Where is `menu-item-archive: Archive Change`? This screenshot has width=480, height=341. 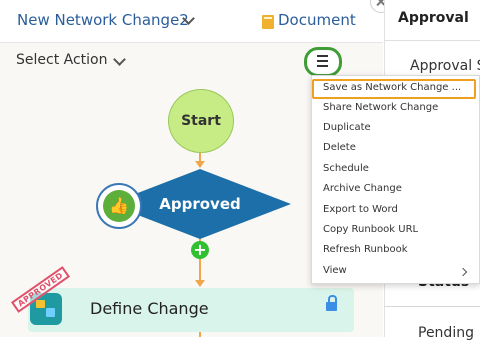
menu-item-archive: Archive Change is located at coordinates (362, 188).